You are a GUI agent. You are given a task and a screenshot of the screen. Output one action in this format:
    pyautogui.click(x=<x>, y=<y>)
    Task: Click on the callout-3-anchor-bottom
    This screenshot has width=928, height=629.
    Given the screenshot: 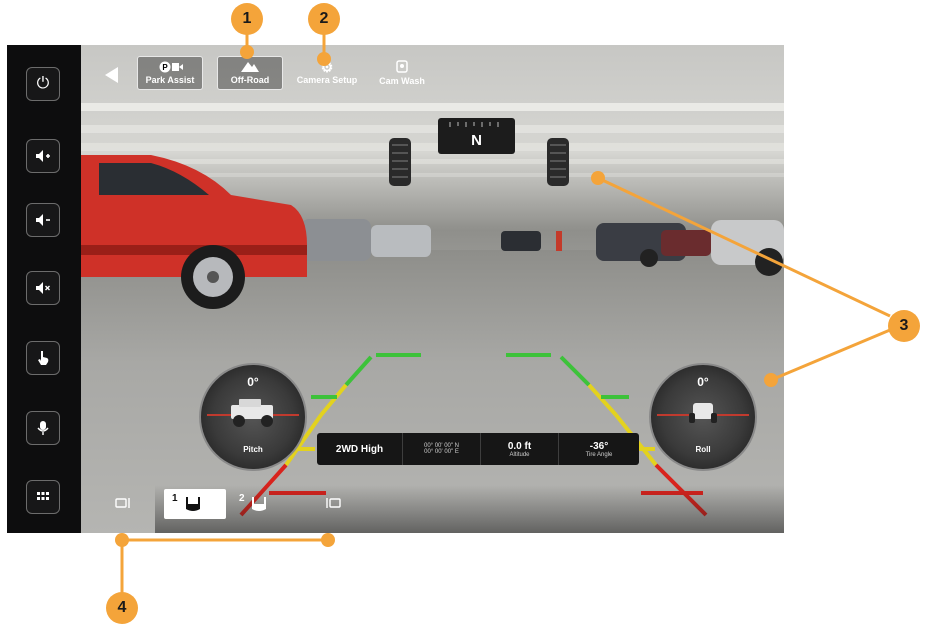 What is the action you would take?
    pyautogui.click(x=771, y=380)
    